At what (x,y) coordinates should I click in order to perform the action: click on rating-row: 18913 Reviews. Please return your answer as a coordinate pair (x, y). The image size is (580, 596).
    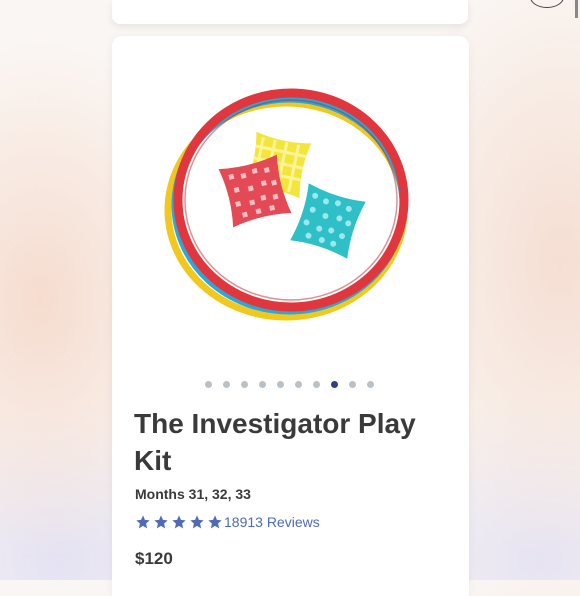
    Looking at the image, I should click on (227, 522).